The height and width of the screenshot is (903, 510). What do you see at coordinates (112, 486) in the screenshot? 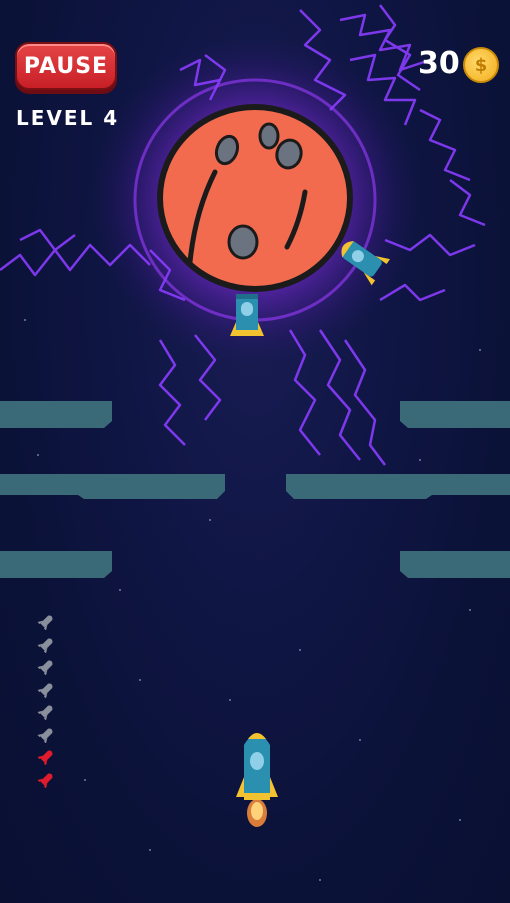
I see `barrier-mid-left` at bounding box center [112, 486].